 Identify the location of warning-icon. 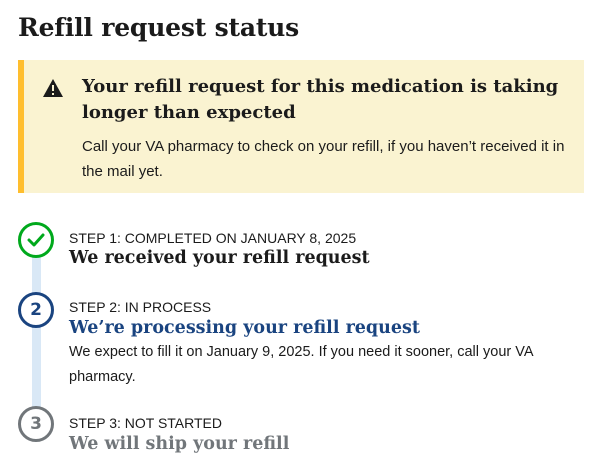
(53, 88).